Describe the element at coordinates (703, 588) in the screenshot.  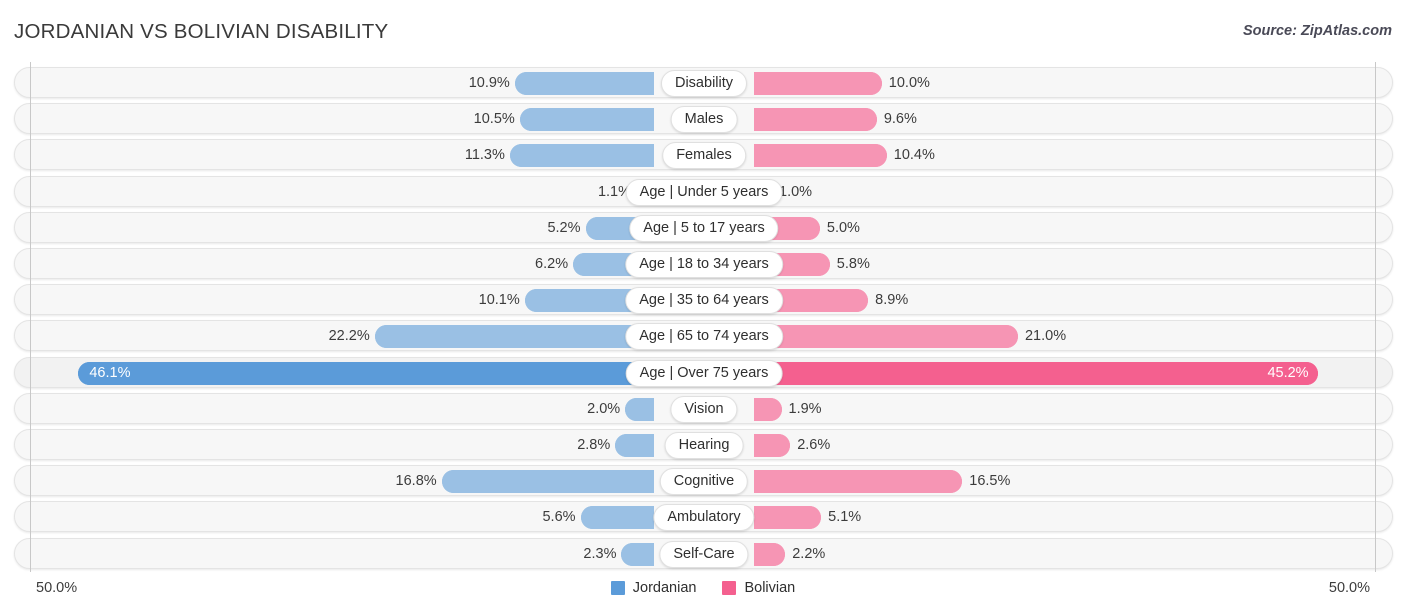
I see `chart-legend: Jordanian Bolivian` at that location.